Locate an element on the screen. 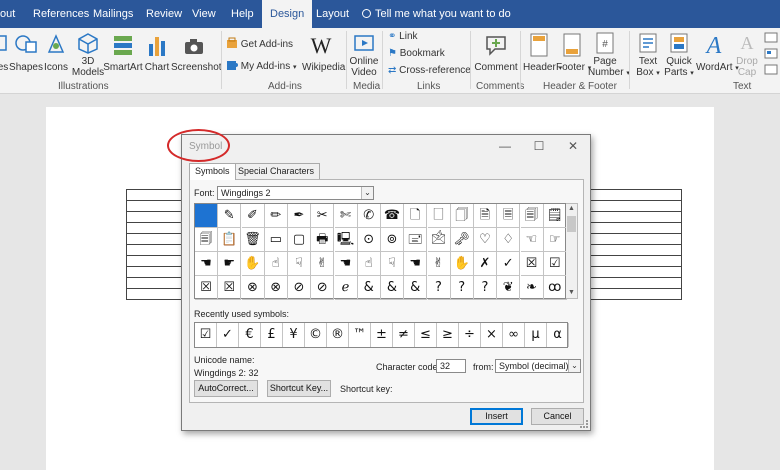  recent-symbol-cell: ÷ is located at coordinates (470, 335).